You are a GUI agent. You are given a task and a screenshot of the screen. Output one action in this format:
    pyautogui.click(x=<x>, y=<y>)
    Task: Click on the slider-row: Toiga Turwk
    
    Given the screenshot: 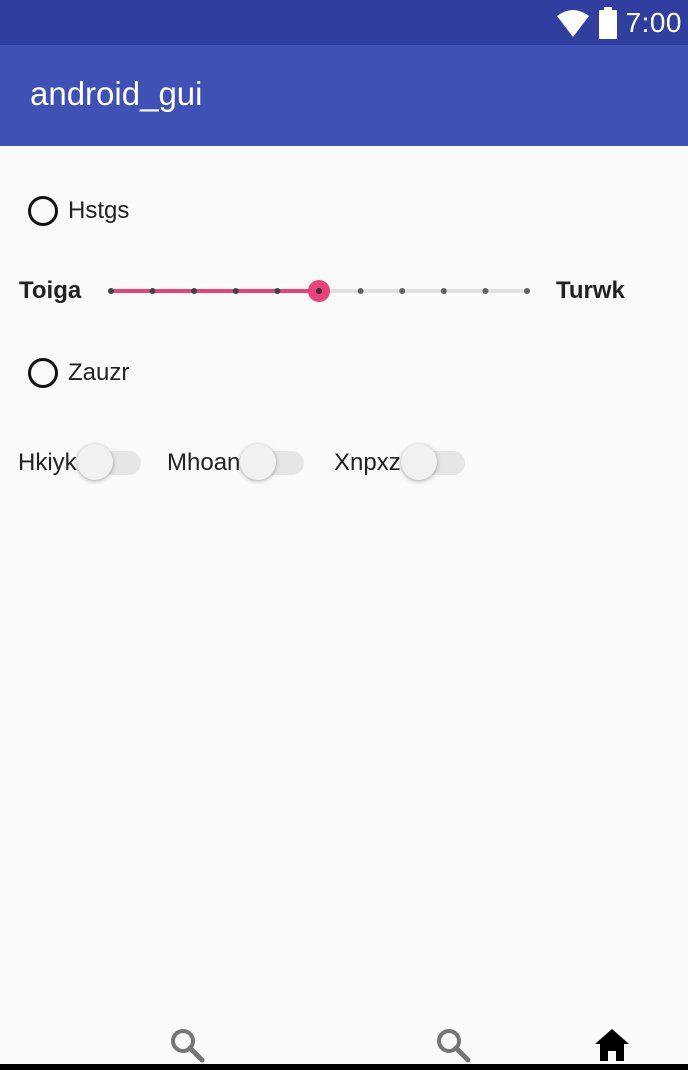 What is the action you would take?
    pyautogui.click(x=344, y=291)
    